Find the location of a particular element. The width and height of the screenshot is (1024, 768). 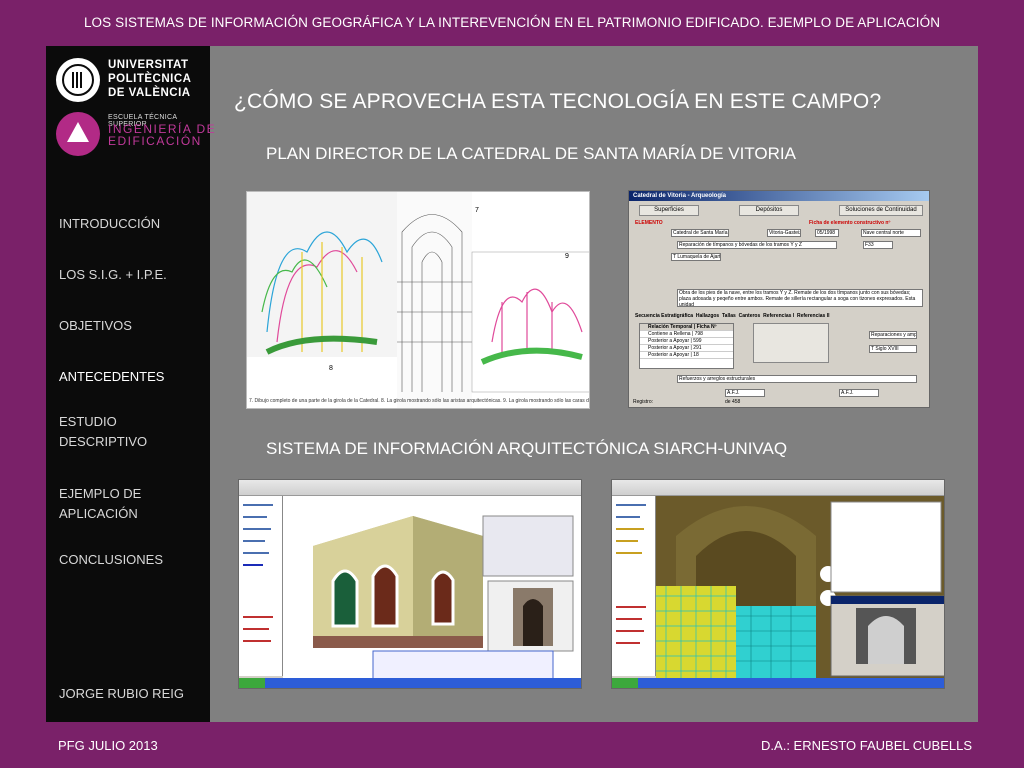

db-registro-count: de 458 is located at coordinates (733, 402).